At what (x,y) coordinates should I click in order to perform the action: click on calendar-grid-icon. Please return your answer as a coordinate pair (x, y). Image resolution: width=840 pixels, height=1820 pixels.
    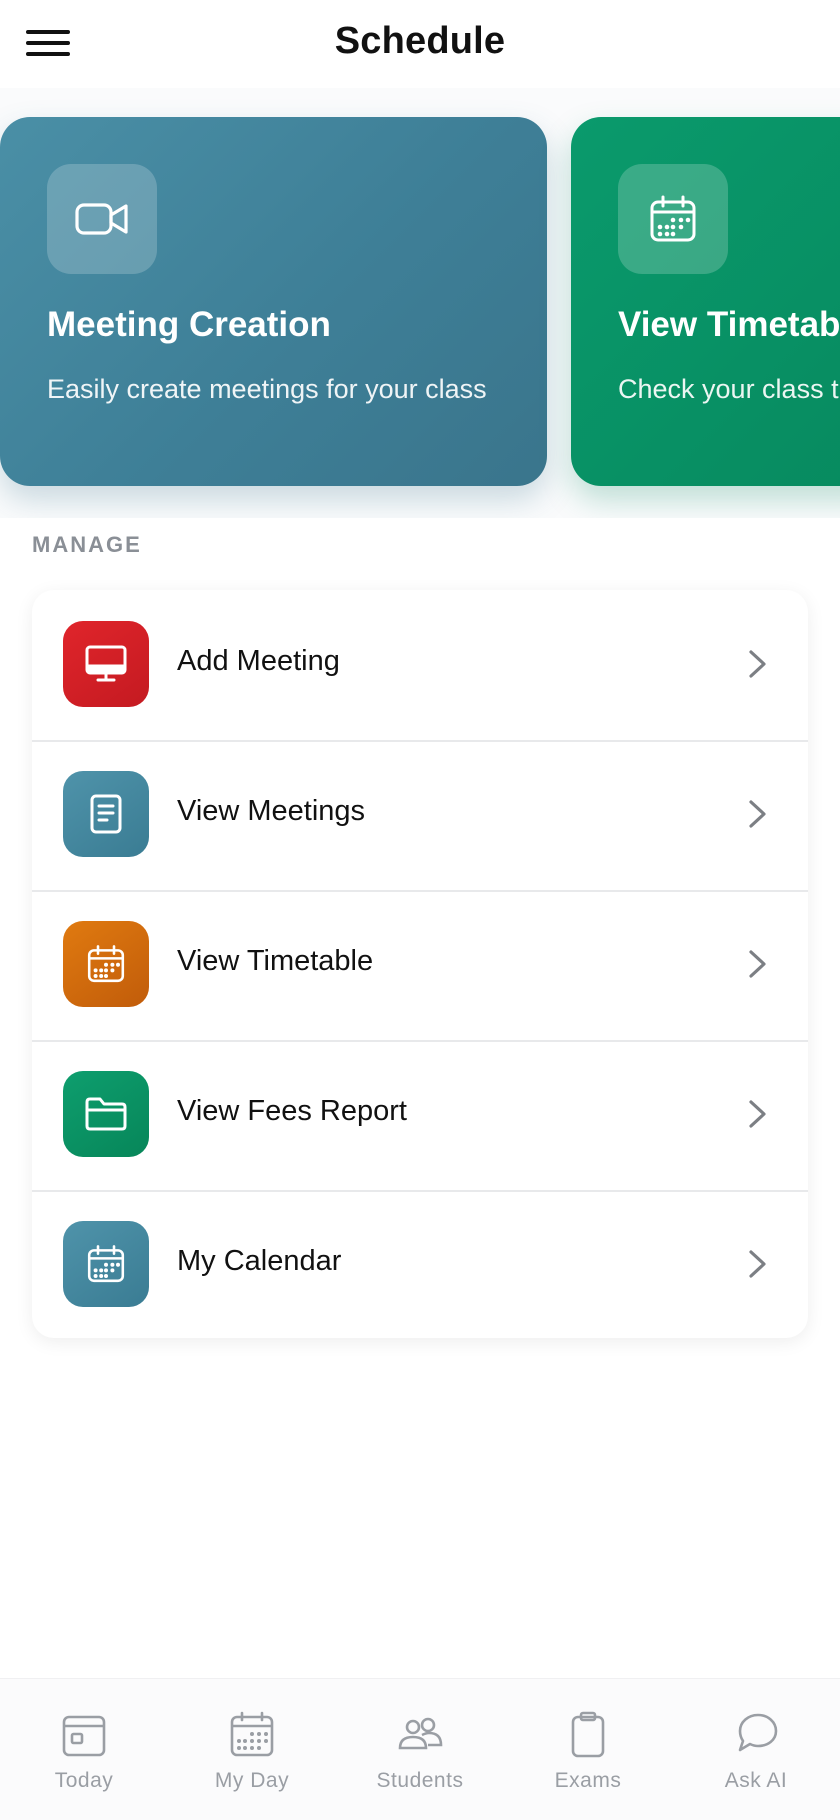
    Looking at the image, I should click on (252, 1734).